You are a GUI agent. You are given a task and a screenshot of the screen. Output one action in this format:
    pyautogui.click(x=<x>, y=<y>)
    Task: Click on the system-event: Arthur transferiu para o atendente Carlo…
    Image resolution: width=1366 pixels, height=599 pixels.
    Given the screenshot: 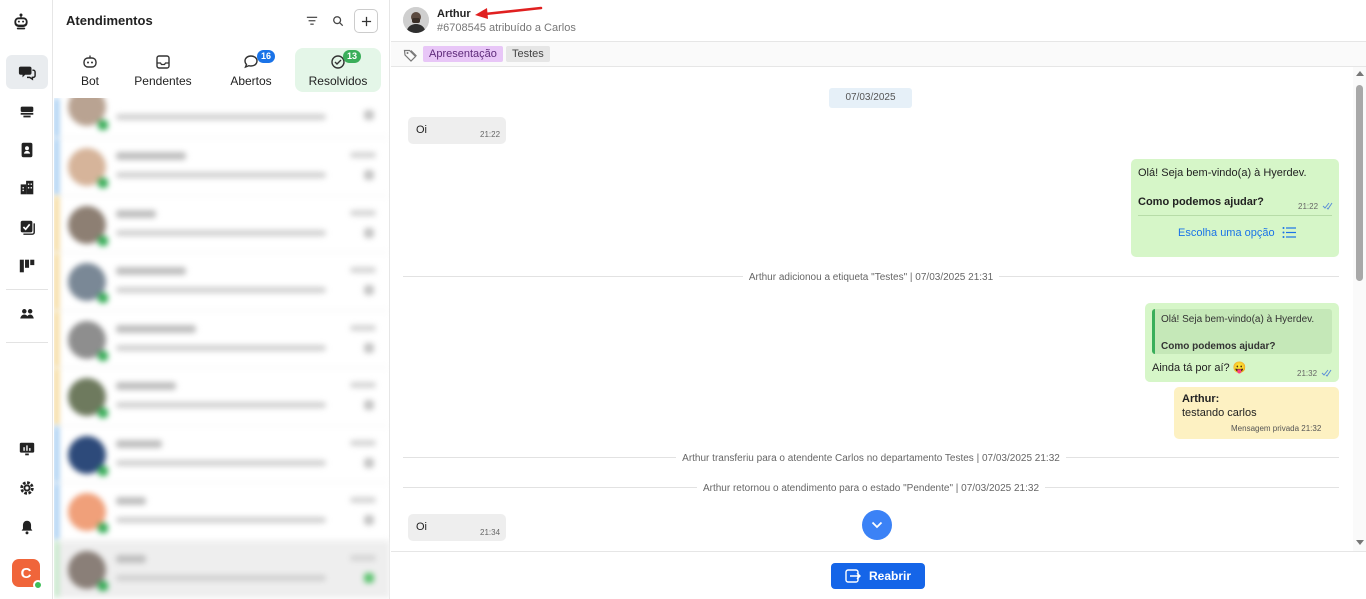 What is the action you would take?
    pyautogui.click(x=871, y=457)
    